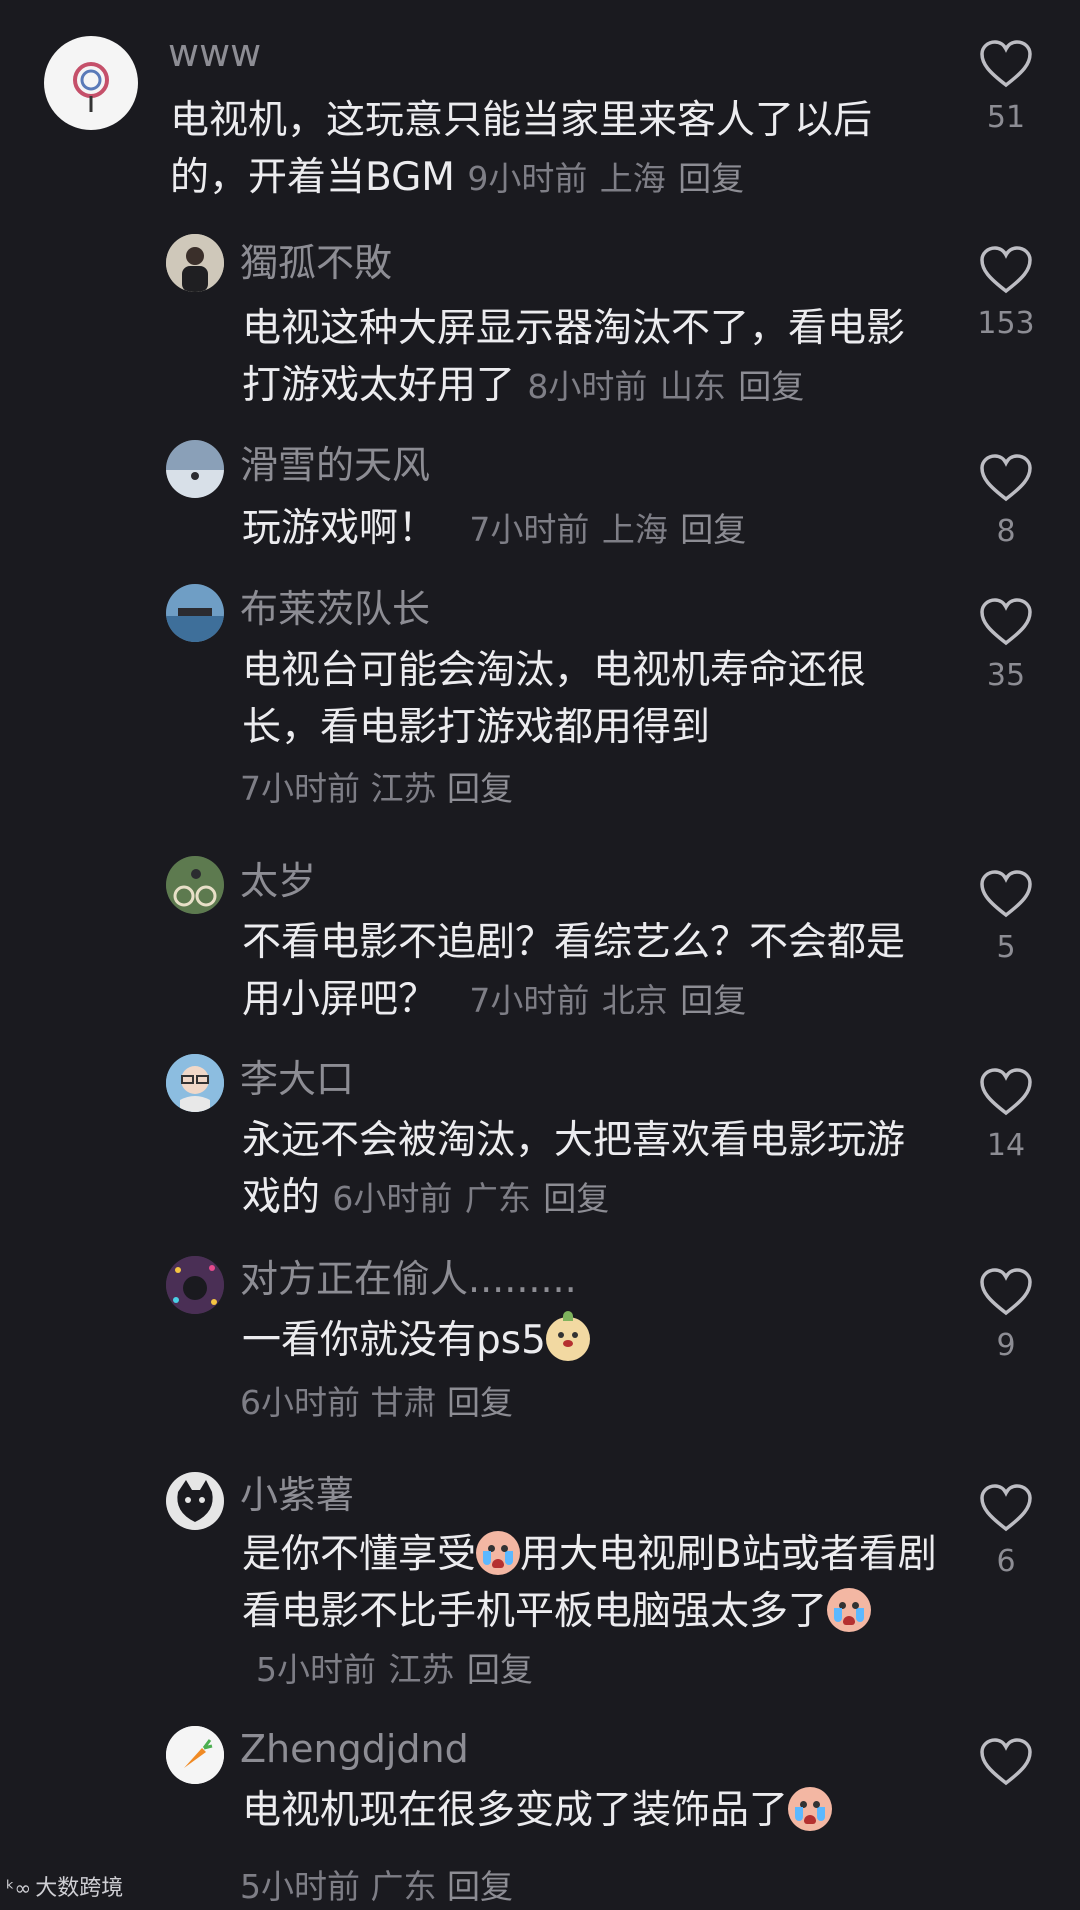  Describe the element at coordinates (527, 178) in the screenshot. I see `comment-time: 9小时前` at that location.